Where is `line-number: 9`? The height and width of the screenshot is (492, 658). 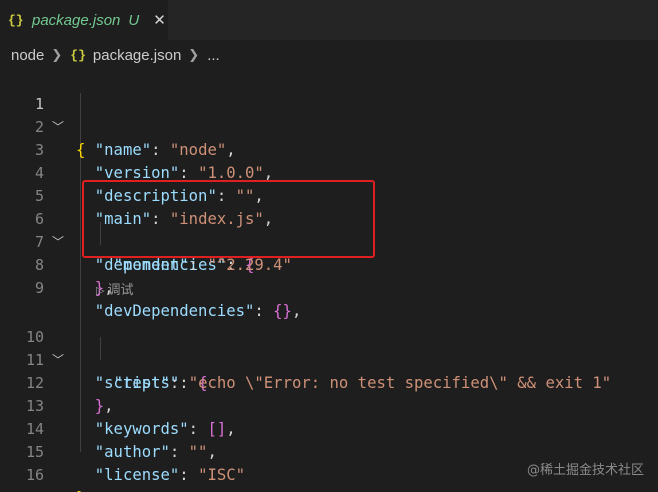
line-number: 9 is located at coordinates (39, 288).